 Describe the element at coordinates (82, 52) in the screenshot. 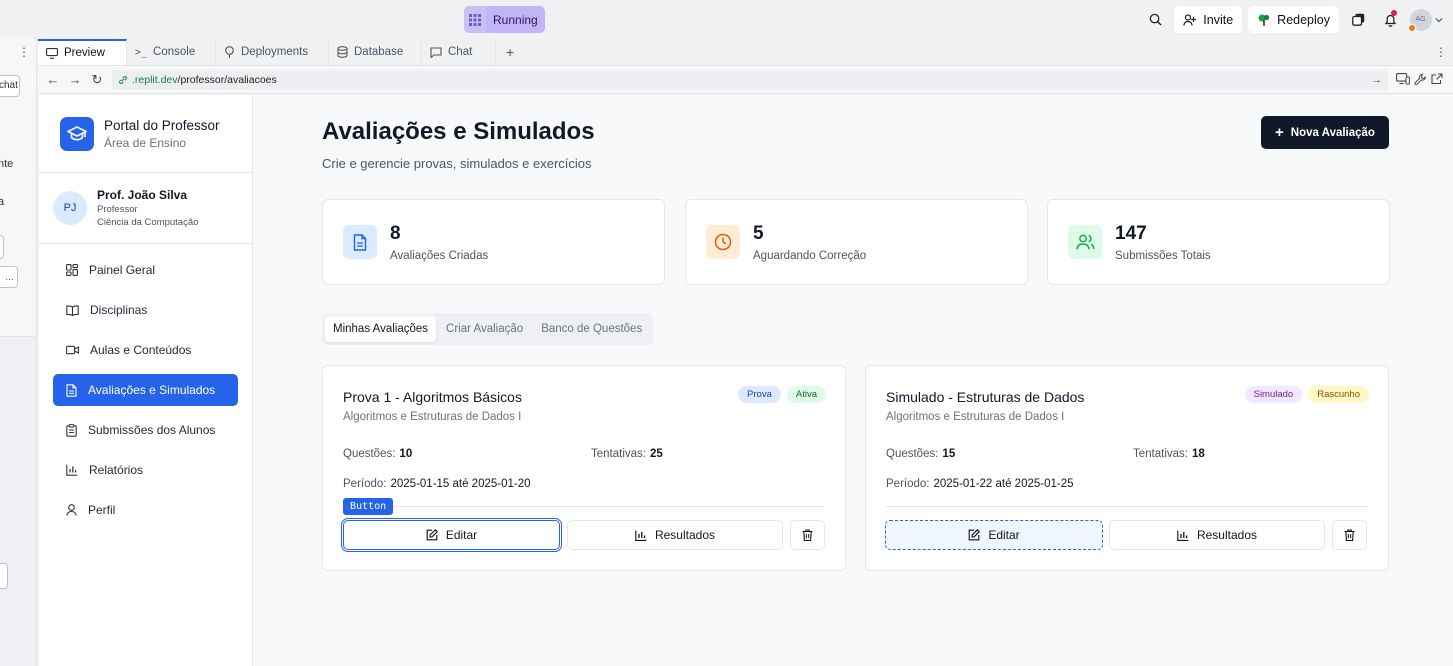

I see `tab-preview: Preview` at that location.